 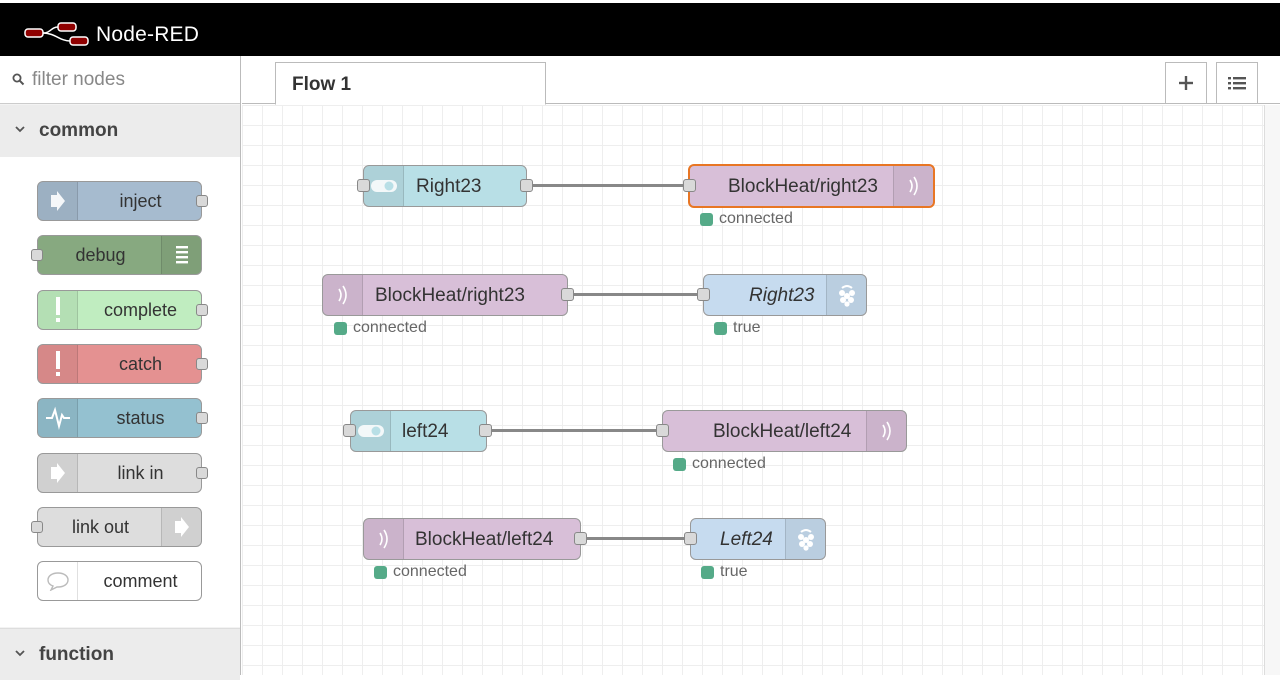 I want to click on palette-node-link-in: link in, so click(x=122, y=473).